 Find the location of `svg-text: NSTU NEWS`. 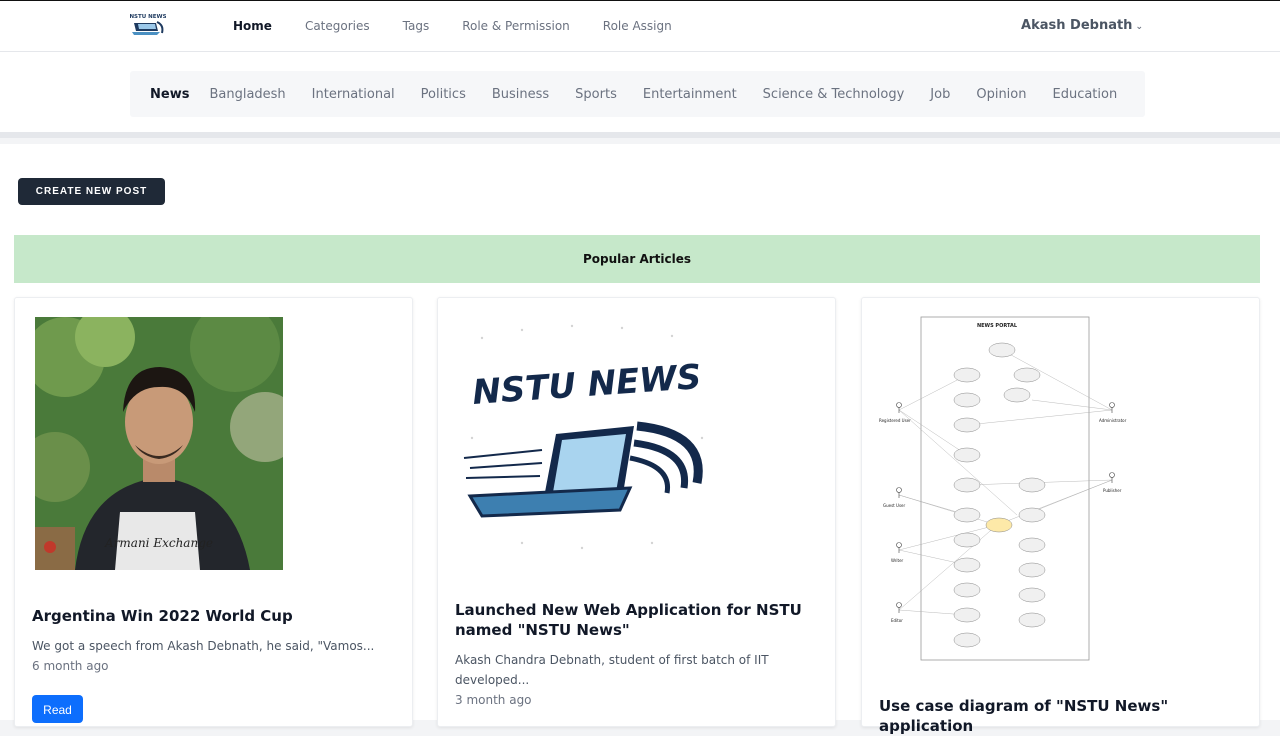

svg-text: NSTU NEWS is located at coordinates (148, 17).